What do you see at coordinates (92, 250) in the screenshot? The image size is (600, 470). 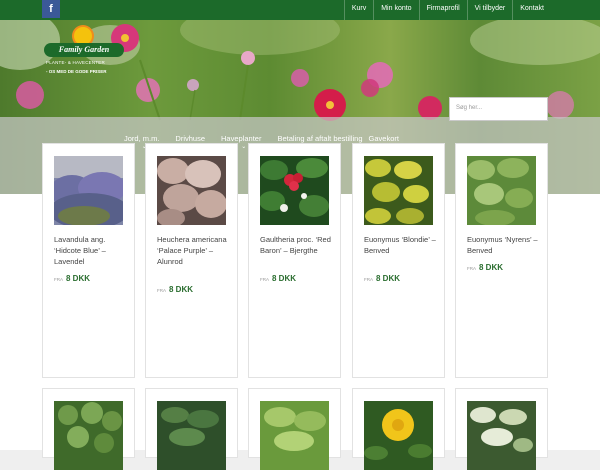 I see `product-name: Lavandula ang. ‘Hidcote Blue’ – Lavendel` at bounding box center [92, 250].